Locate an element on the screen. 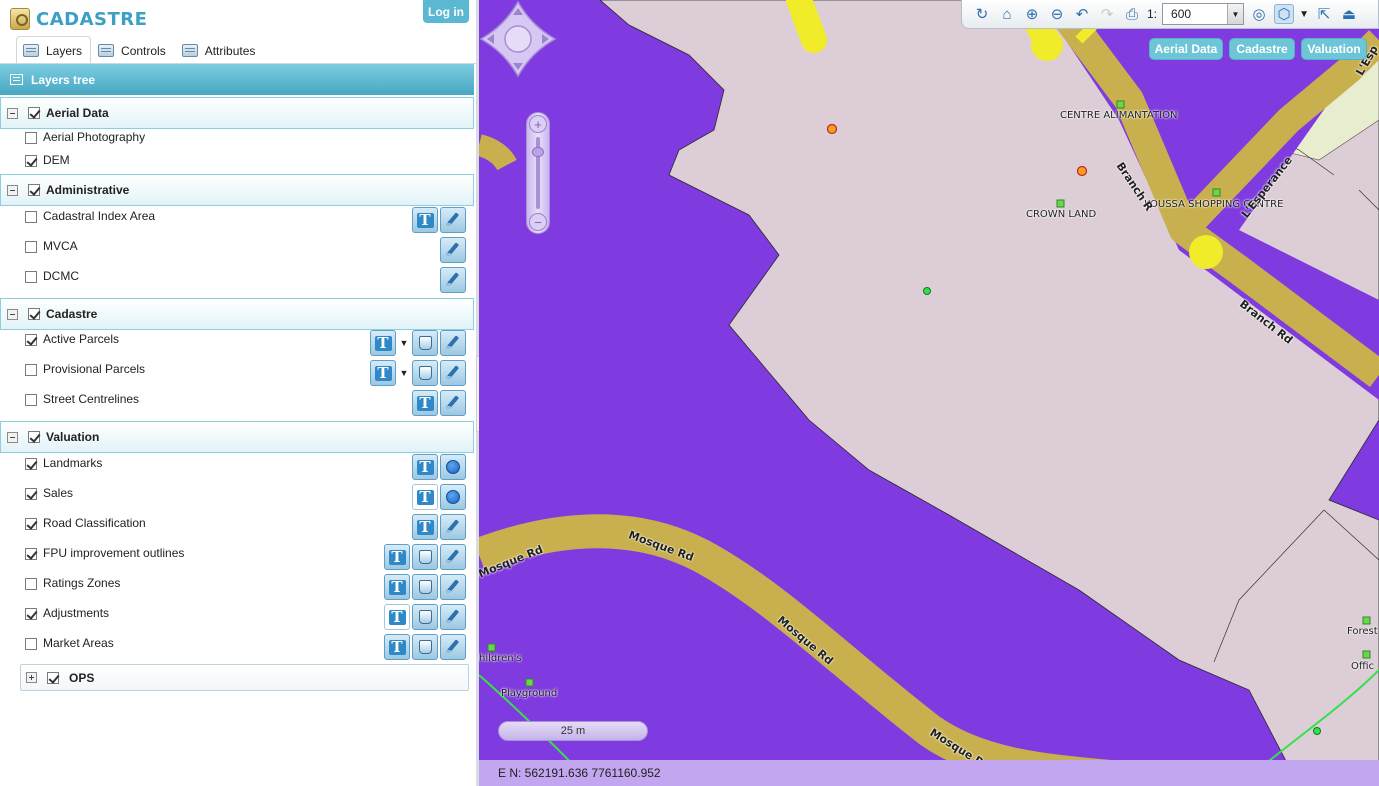 The height and width of the screenshot is (786, 1379). group-valuation: Valuation is located at coordinates (237, 437).